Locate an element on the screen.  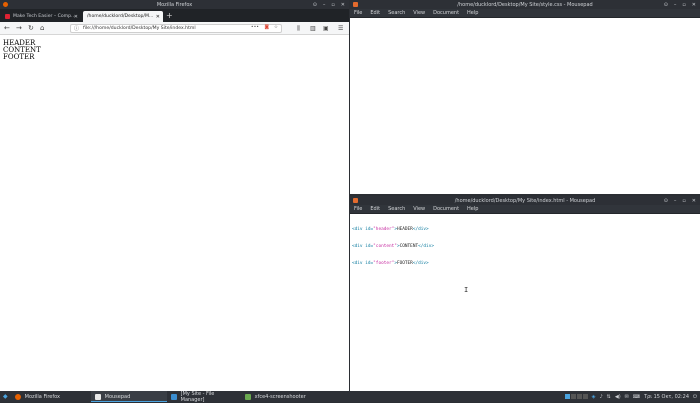
taskbar-item-screenshooter: xfce4-screenshooter is located at coordinates (281, 396).